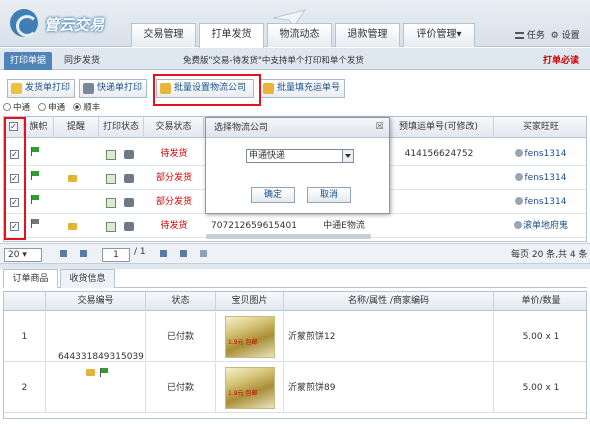  What do you see at coordinates (28, 61) in the screenshot?
I see `subtab-print-docs: 打印单据` at bounding box center [28, 61].